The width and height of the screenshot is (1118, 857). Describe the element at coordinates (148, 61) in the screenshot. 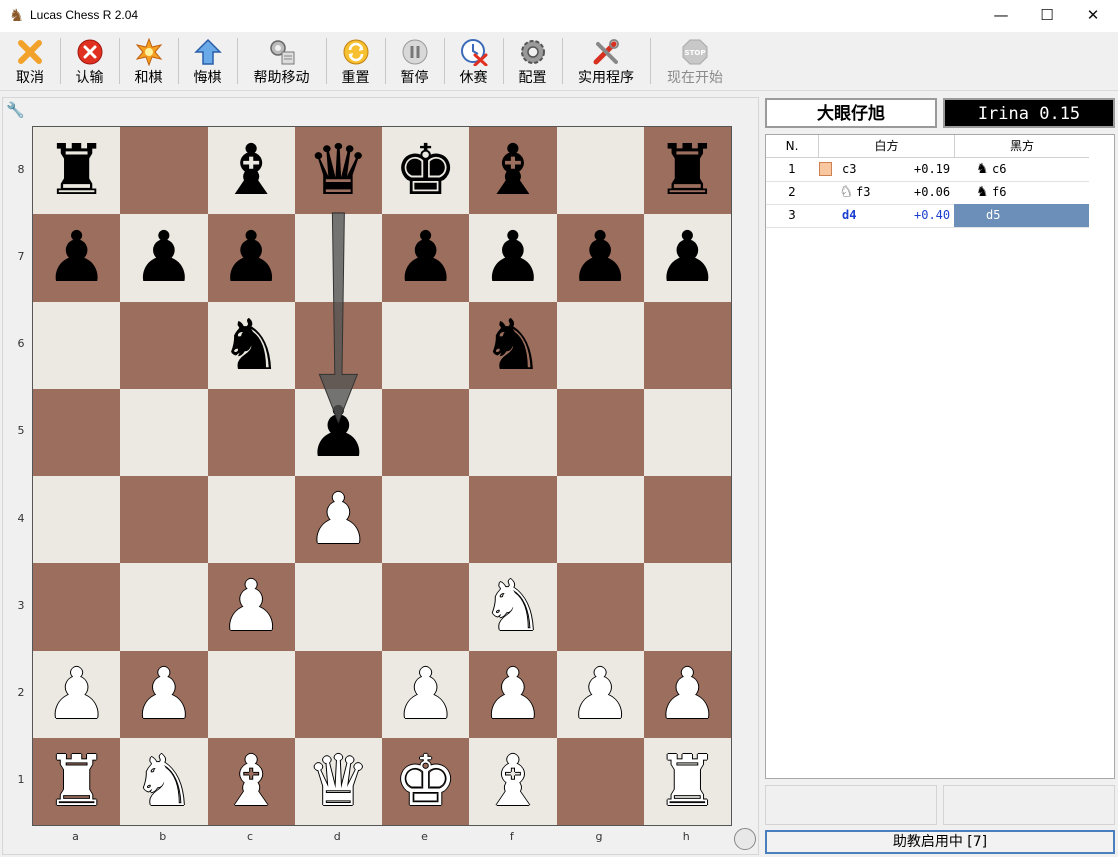

I see `draw-button: 和棋` at that location.